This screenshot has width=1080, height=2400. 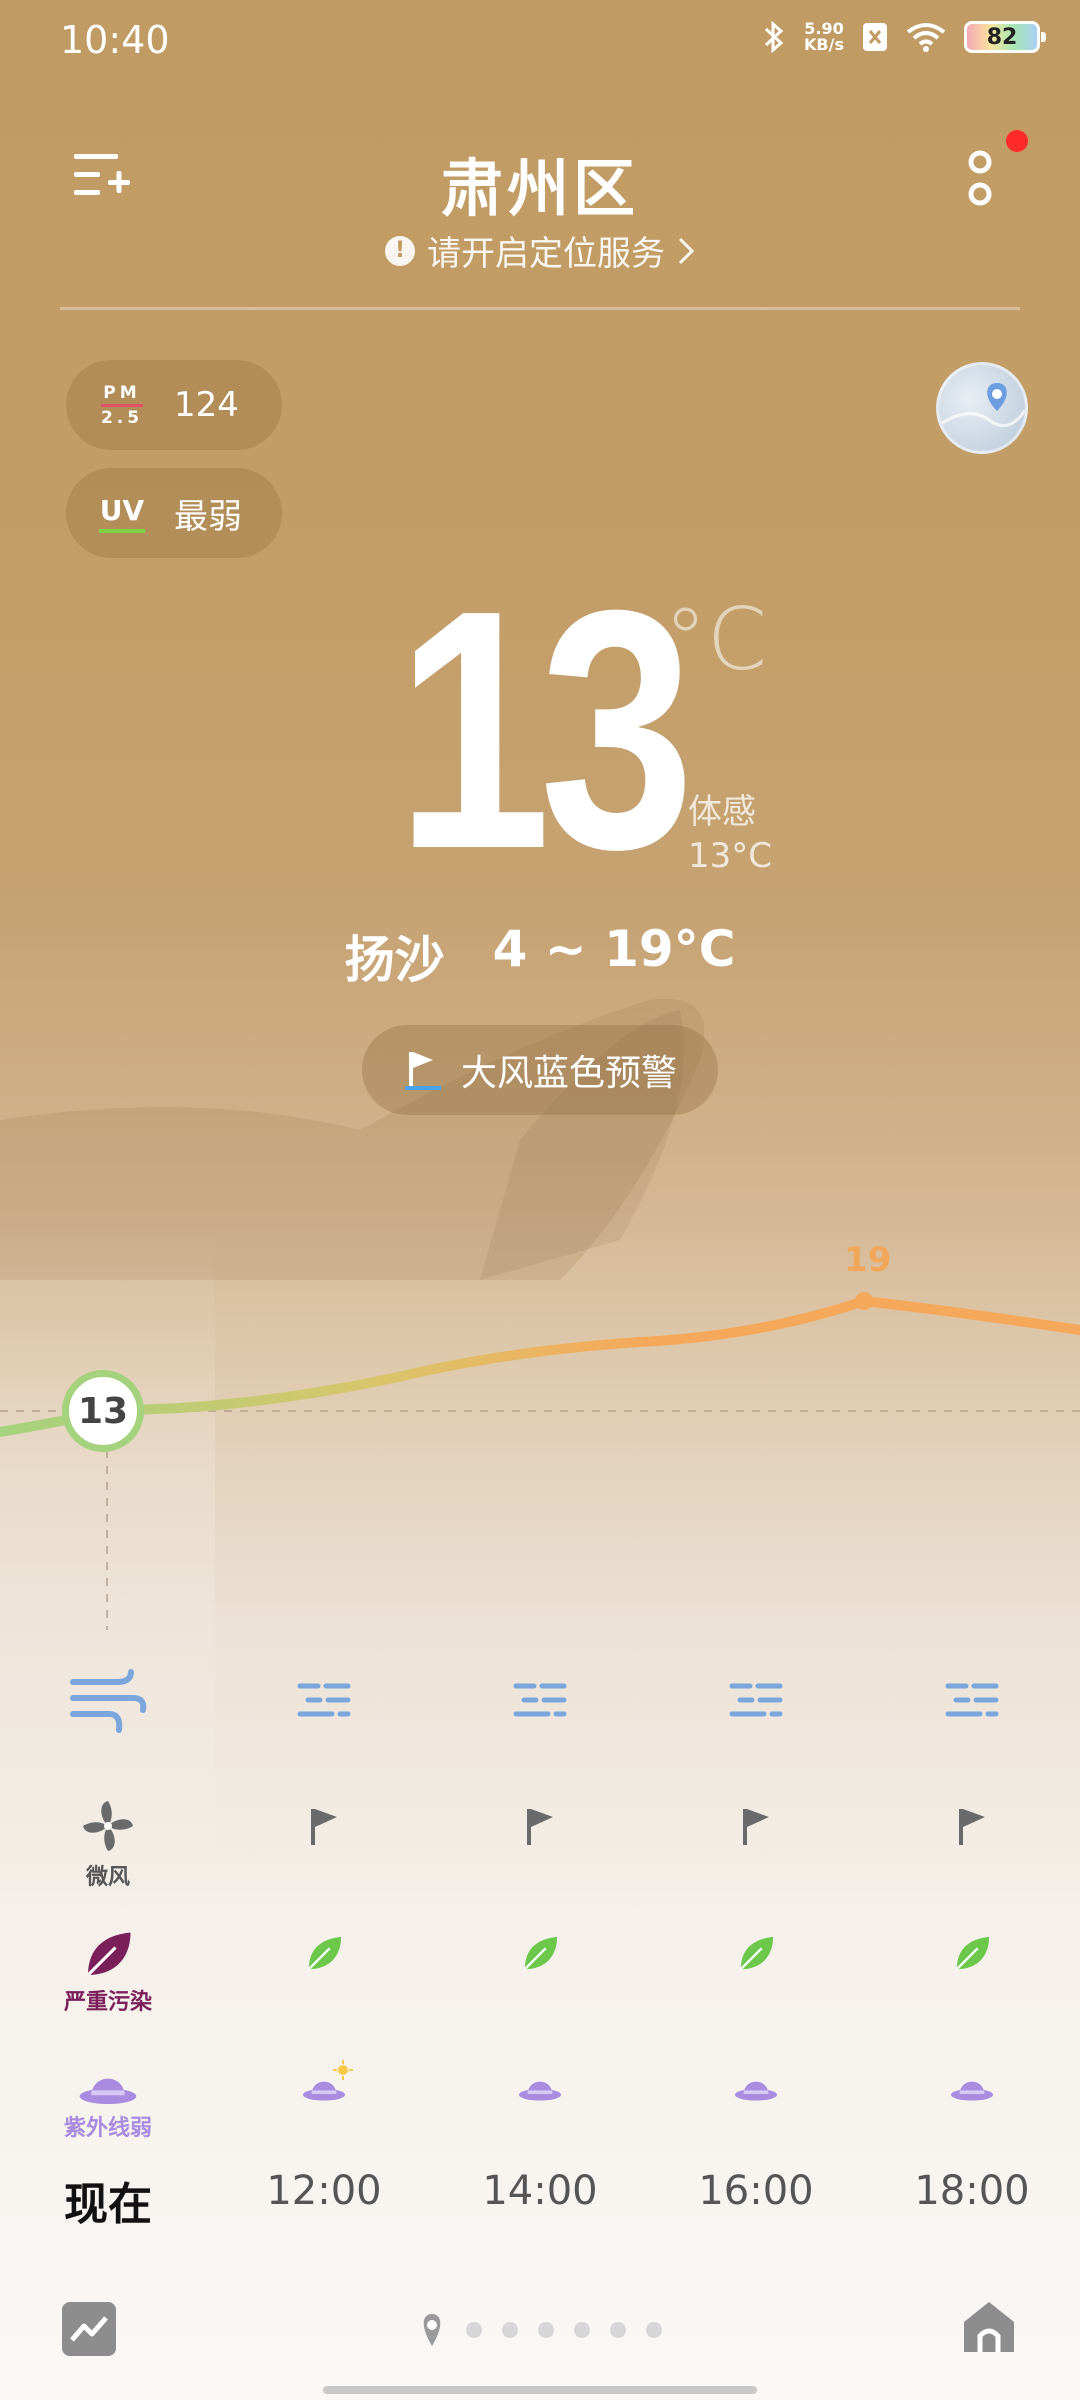 What do you see at coordinates (115, 40) in the screenshot?
I see `status-time: 10:40` at bounding box center [115, 40].